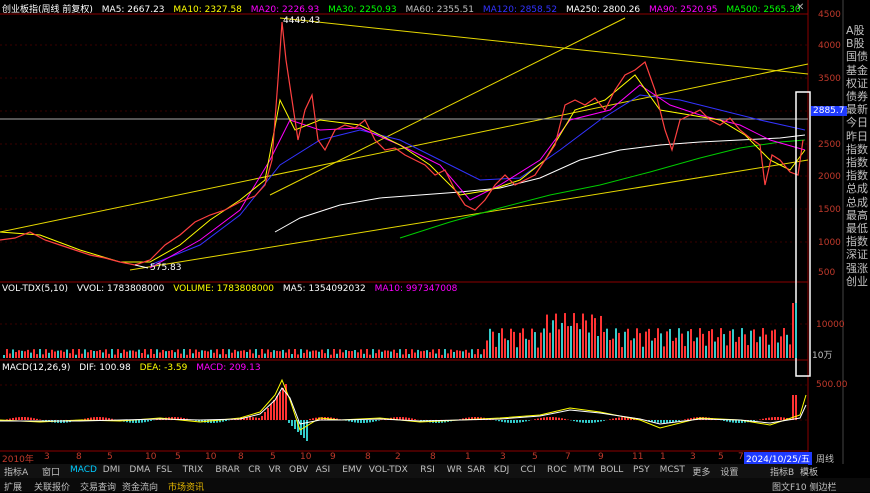  Describe the element at coordinates (804, 486) in the screenshot. I see `f10-sidebar-toggle: 图文F10 侧边栏` at that location.